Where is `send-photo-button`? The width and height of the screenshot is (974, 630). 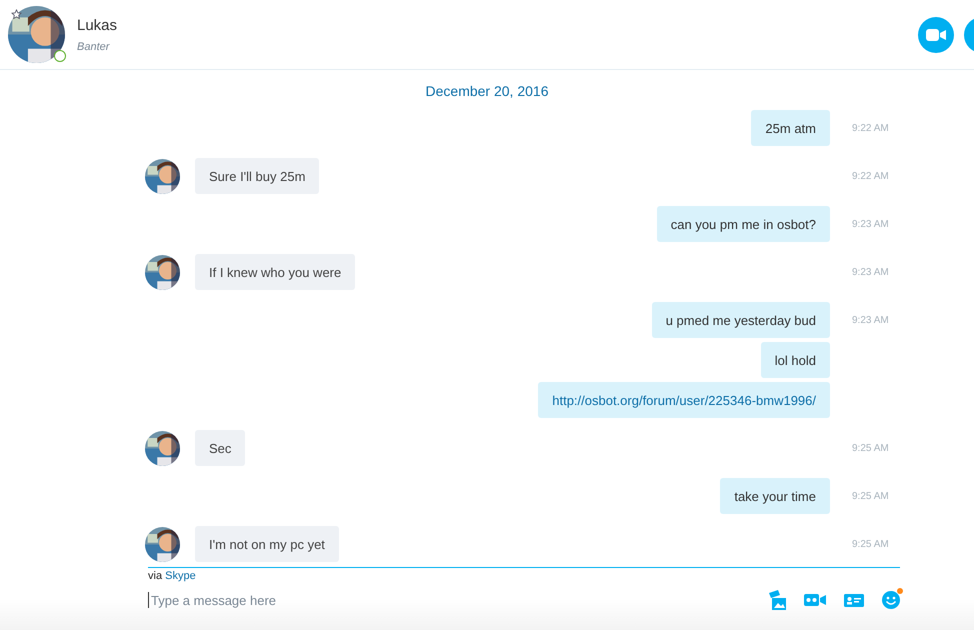
send-photo-button is located at coordinates (777, 600).